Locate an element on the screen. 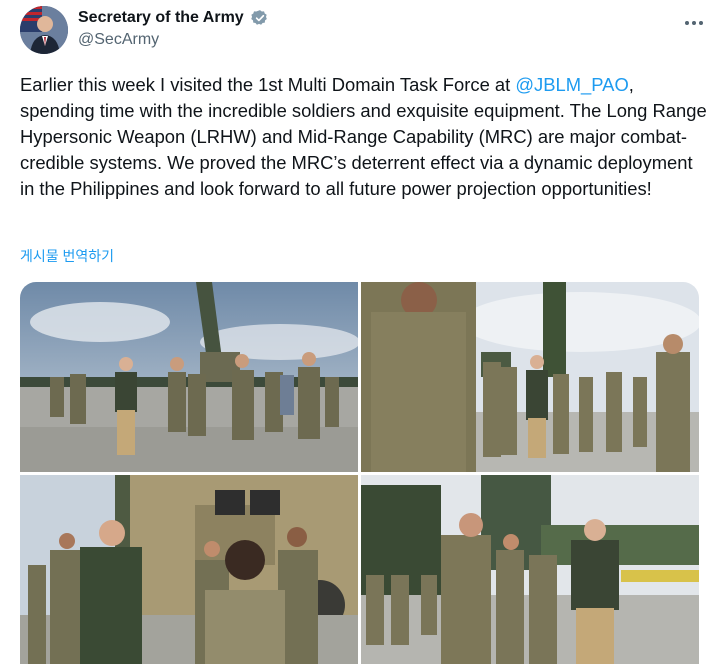  author-names: Secretary of the Army @SecArmy is located at coordinates (173, 29).